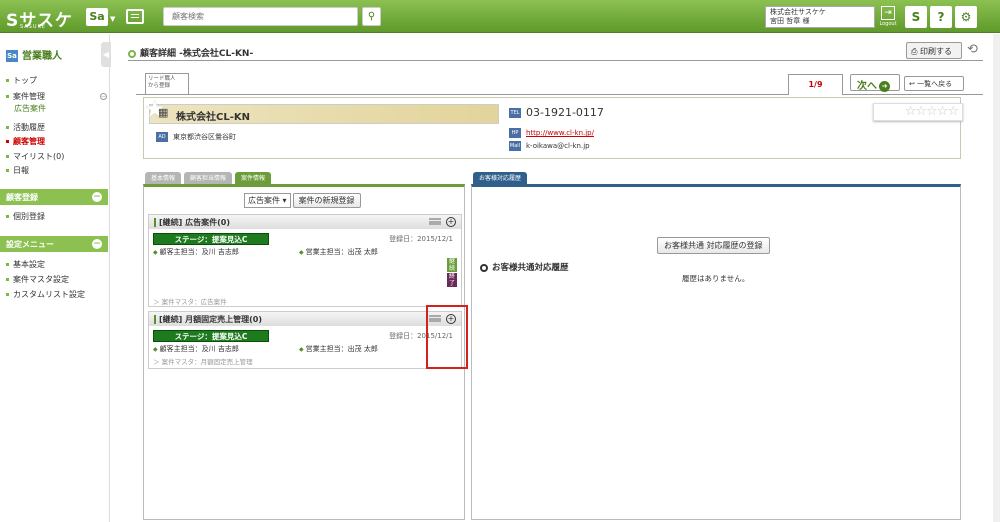 This screenshot has width=1000, height=522. I want to click on case-type-select: 広告案件 ▾, so click(267, 200).